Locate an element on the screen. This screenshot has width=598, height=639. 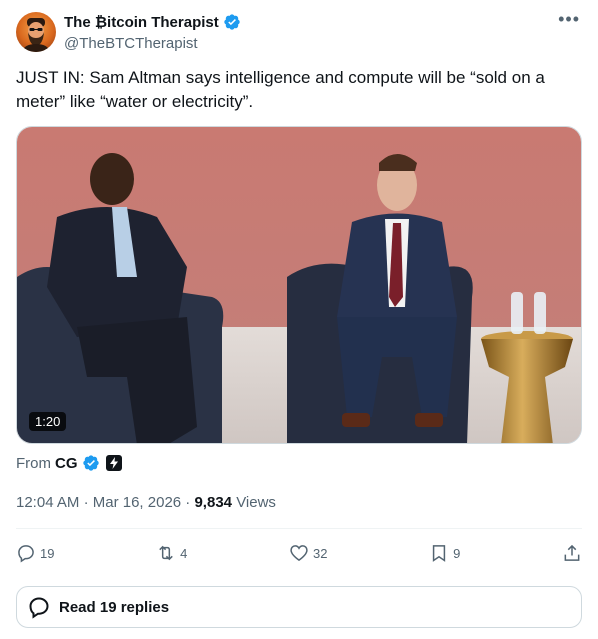
media-attribution: From CG is located at coordinates (69, 463).